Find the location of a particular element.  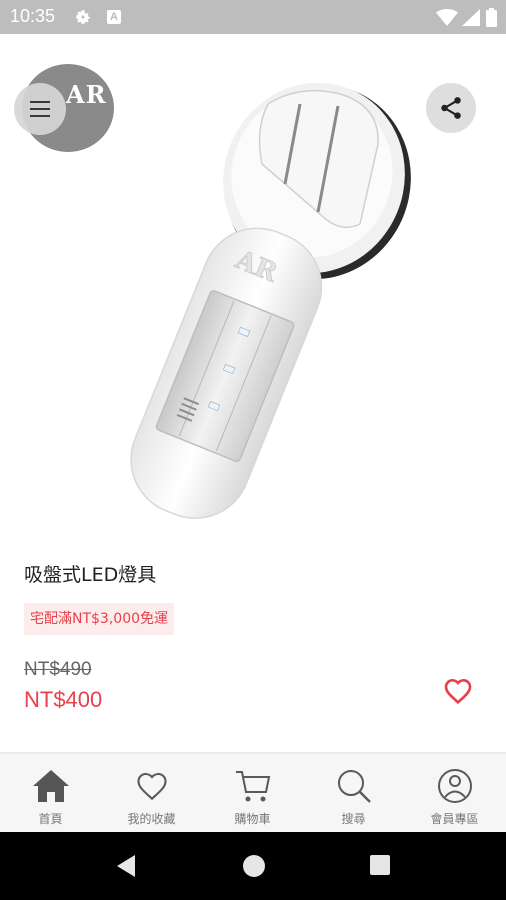

cart-icon is located at coordinates (253, 786).